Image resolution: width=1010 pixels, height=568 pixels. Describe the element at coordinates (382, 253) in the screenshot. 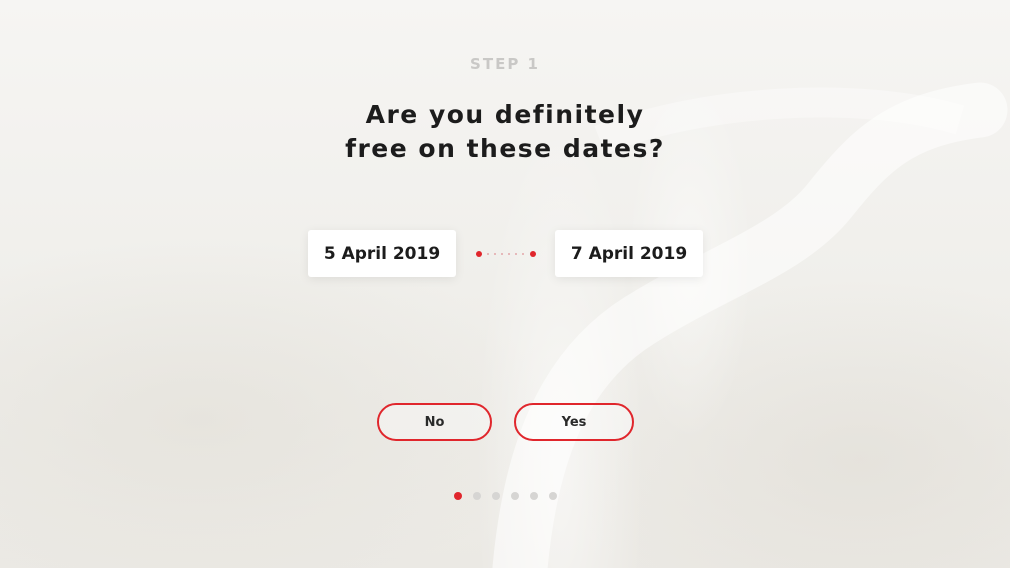

I see `start-date-card: 5 April 2019` at that location.